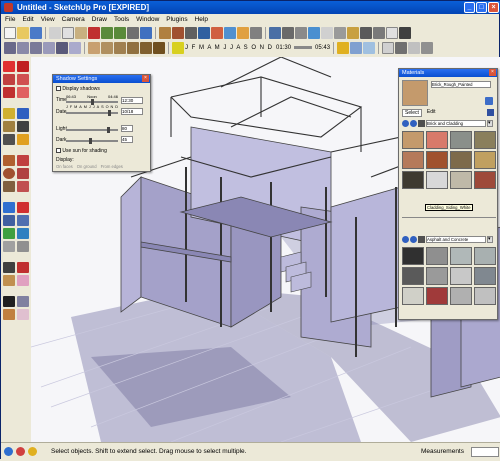  Describe the element at coordinates (36, 32) in the screenshot. I see `save-icon` at that location.